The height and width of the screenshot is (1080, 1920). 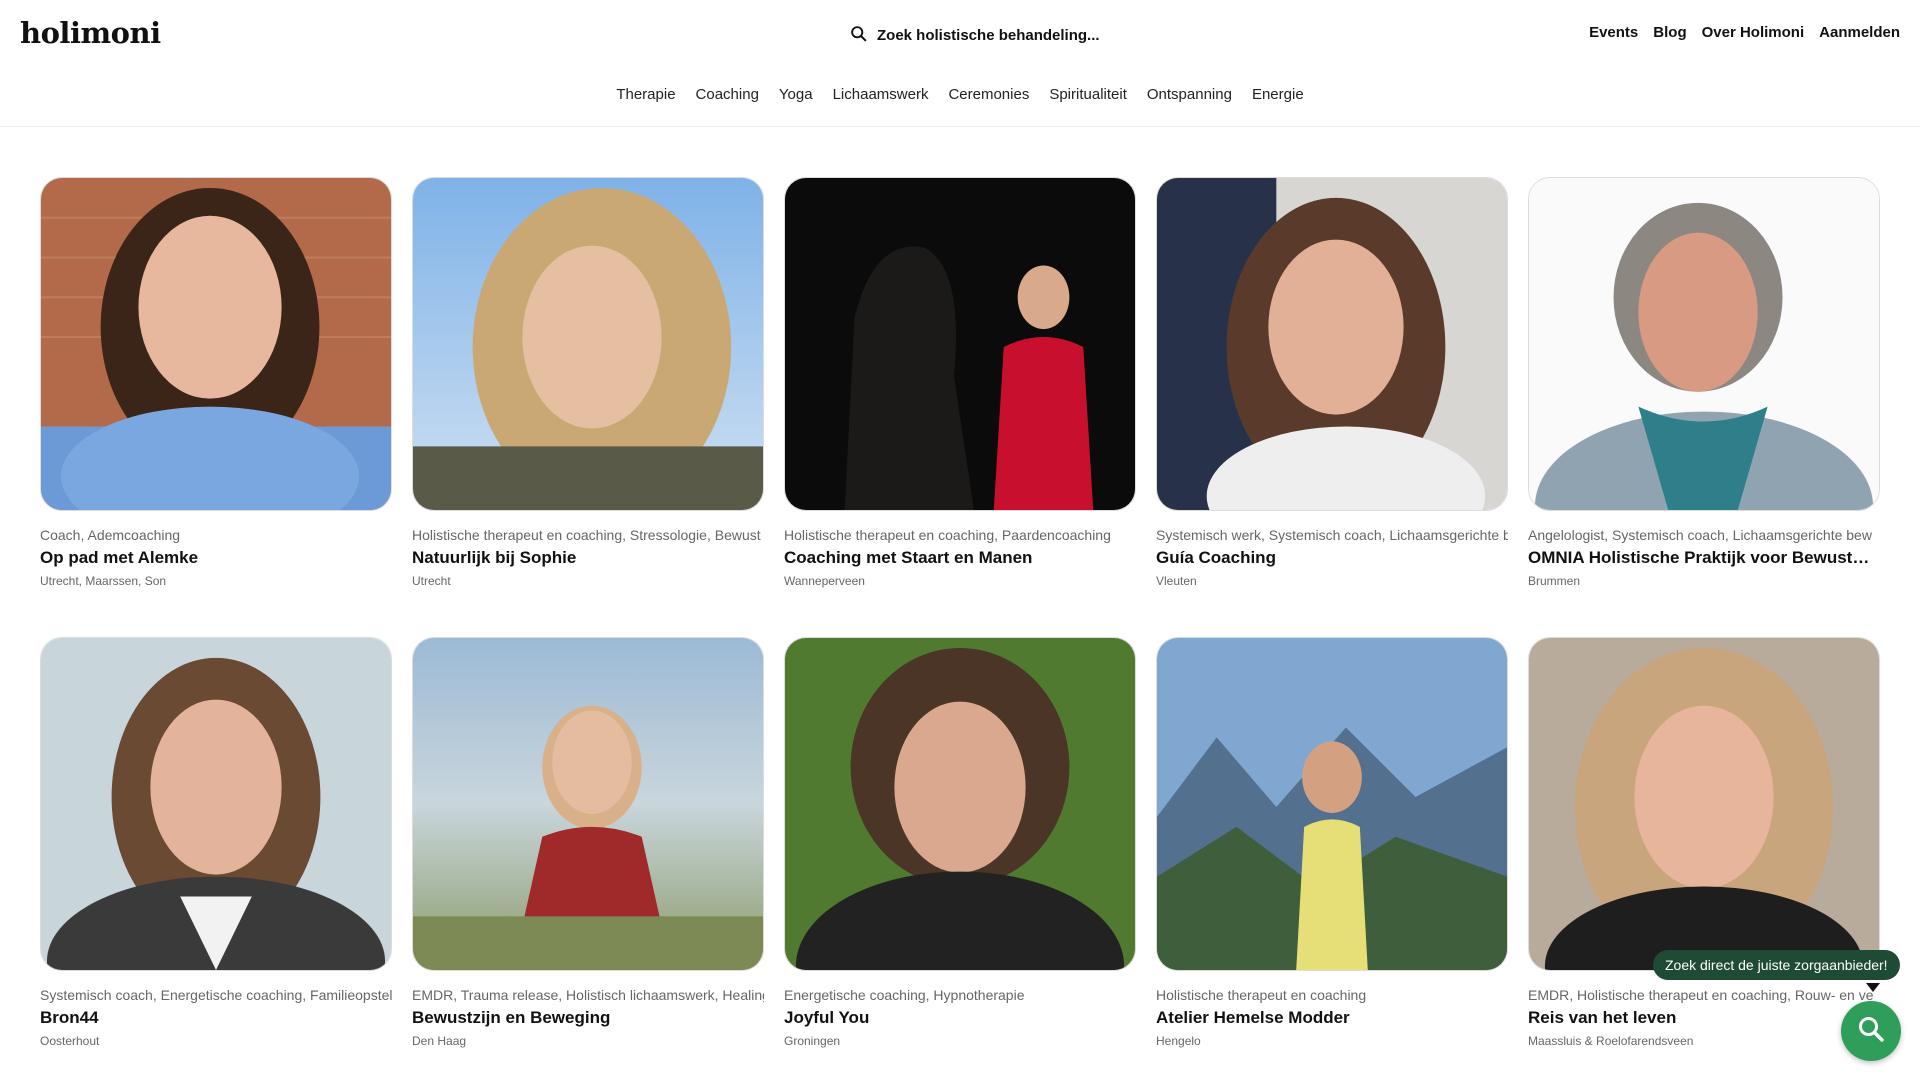 I want to click on tooltip-arrow-icon, so click(x=1873, y=987).